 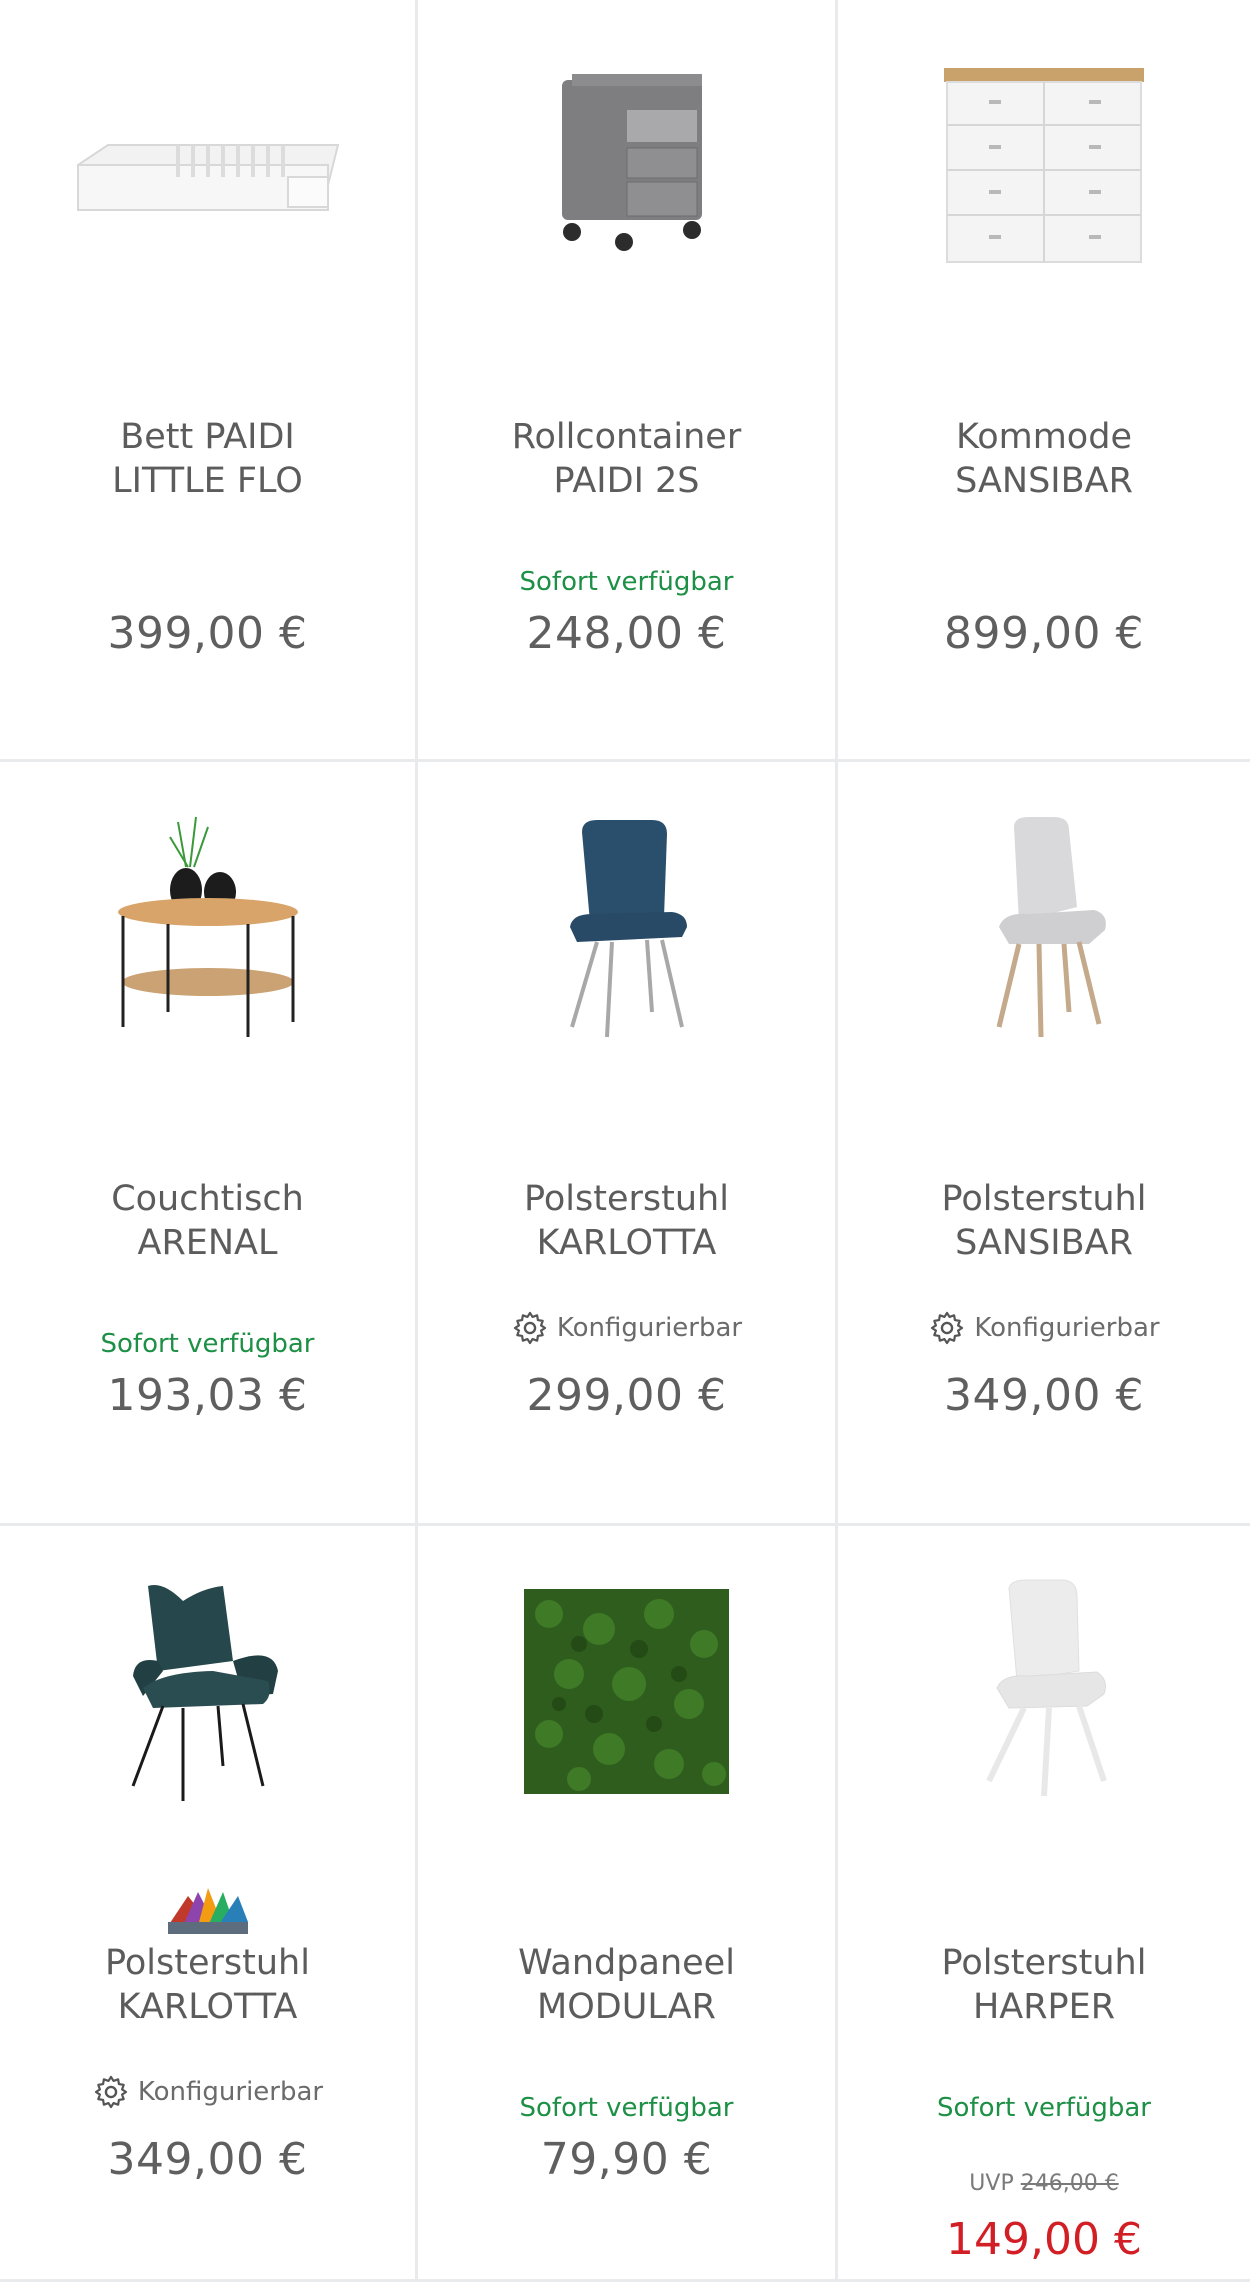 I want to click on product-price: 399,00 €, so click(x=207, y=633).